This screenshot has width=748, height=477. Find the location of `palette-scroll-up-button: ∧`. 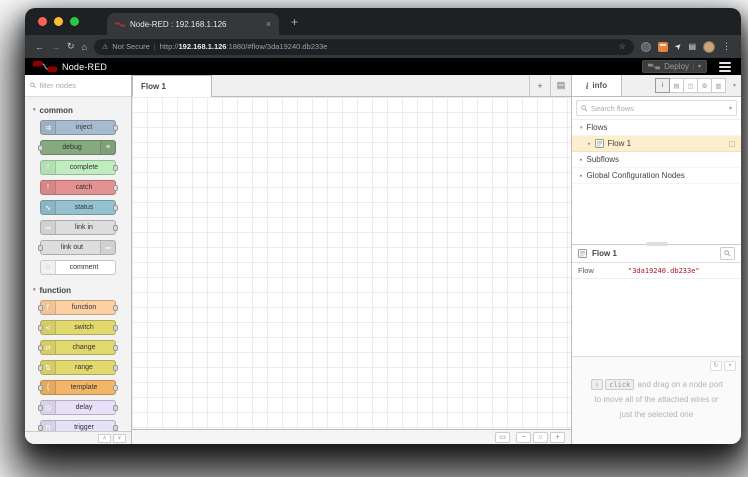

palette-scroll-up-button: ∧ is located at coordinates (104, 438).